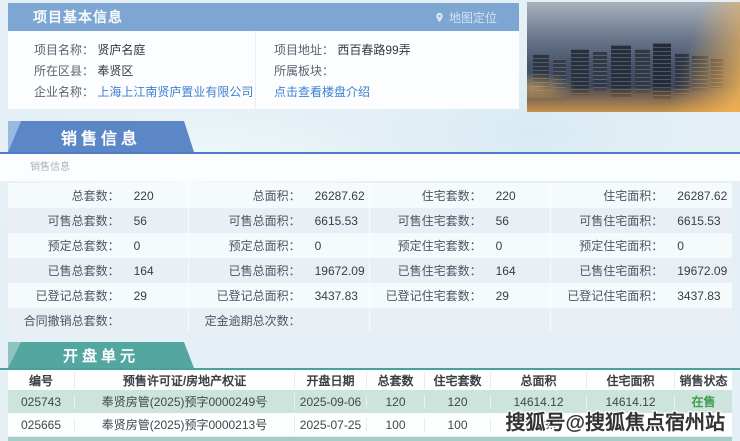  Describe the element at coordinates (472, 17) in the screenshot. I see `map-locate-label: 地图定位` at that location.